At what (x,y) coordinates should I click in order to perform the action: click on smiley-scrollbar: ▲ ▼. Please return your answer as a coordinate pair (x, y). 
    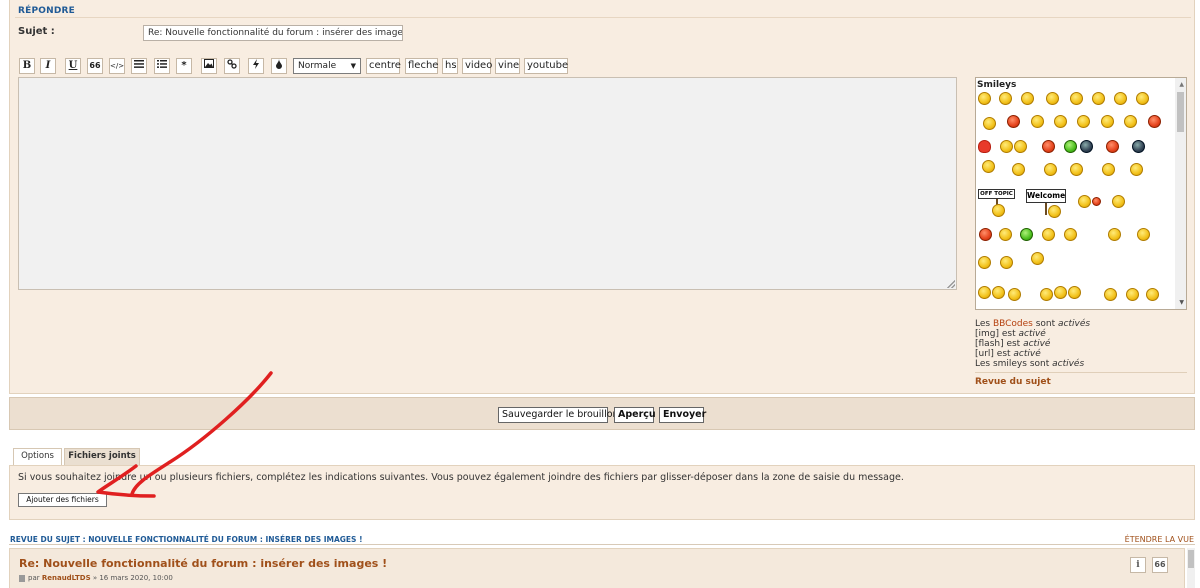
    Looking at the image, I should click on (1180, 193).